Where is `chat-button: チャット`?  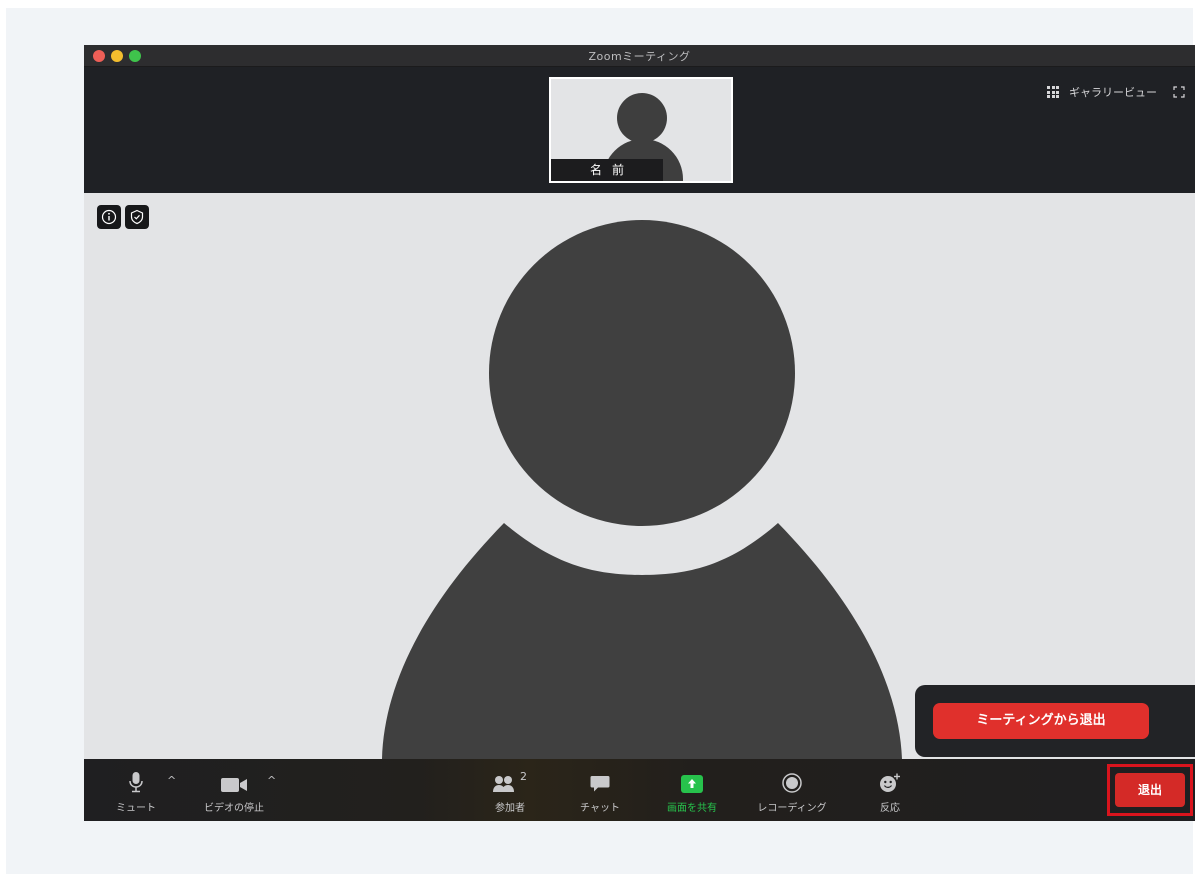
chat-button: チャット is located at coordinates (600, 790).